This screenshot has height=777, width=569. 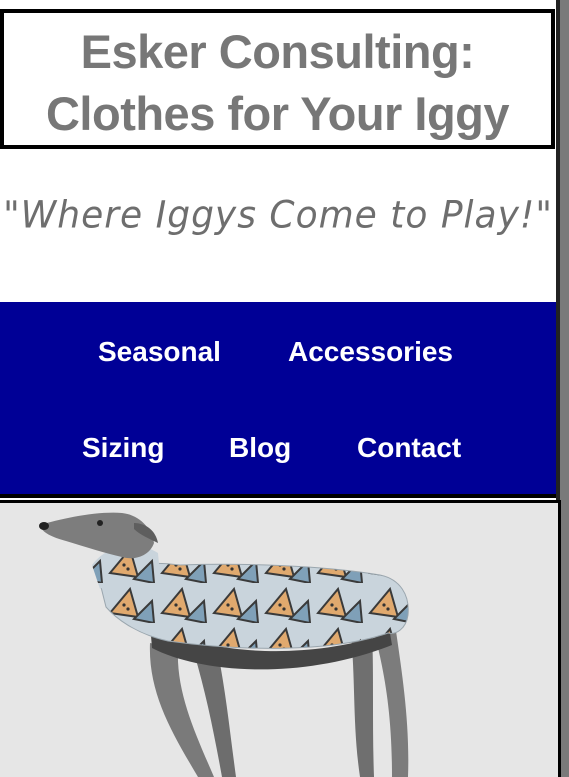 What do you see at coordinates (159, 352) in the screenshot?
I see `nav-item-seasonal: Seasonal` at bounding box center [159, 352].